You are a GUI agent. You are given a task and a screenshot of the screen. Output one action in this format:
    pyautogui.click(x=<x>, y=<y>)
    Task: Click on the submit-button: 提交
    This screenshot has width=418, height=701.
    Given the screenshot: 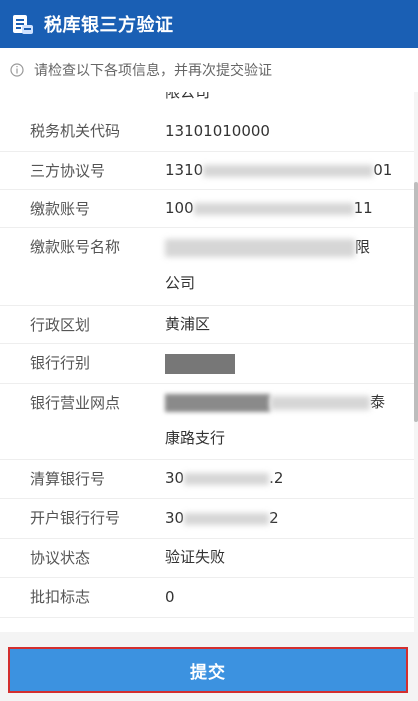 What is the action you would take?
    pyautogui.click(x=208, y=670)
    